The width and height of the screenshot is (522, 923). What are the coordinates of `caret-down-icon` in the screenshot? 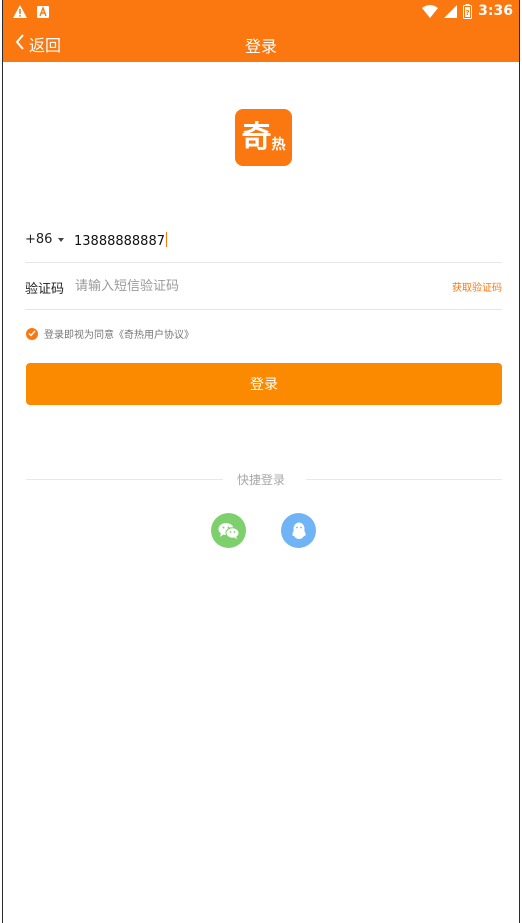 It's located at (61, 239).